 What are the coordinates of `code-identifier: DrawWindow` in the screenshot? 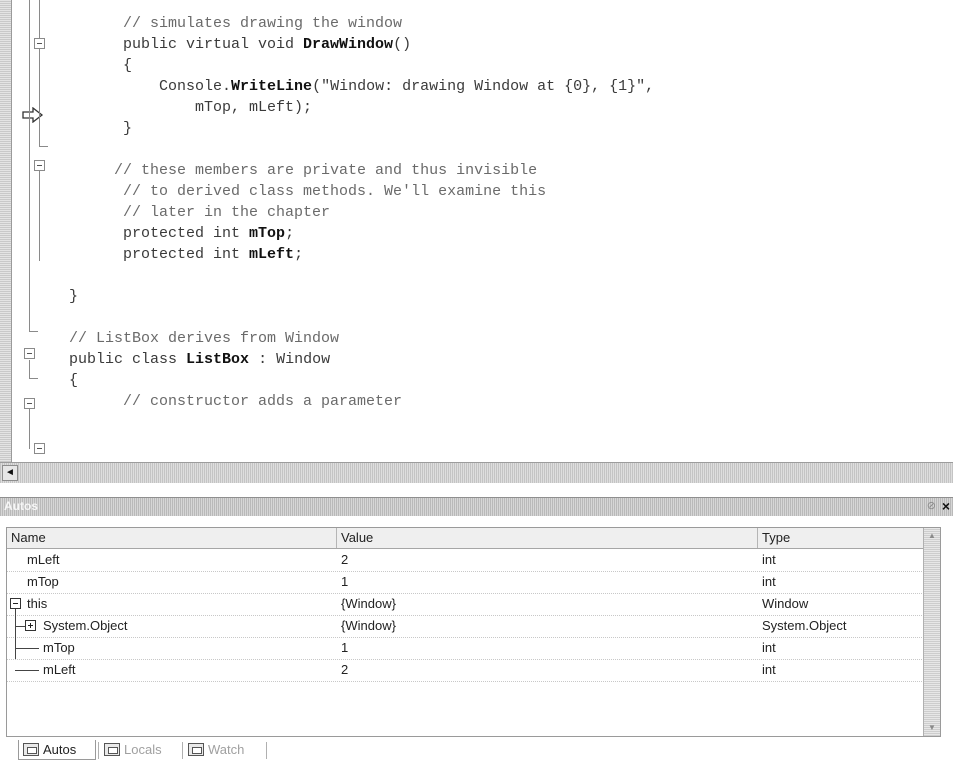 It's located at (348, 44).